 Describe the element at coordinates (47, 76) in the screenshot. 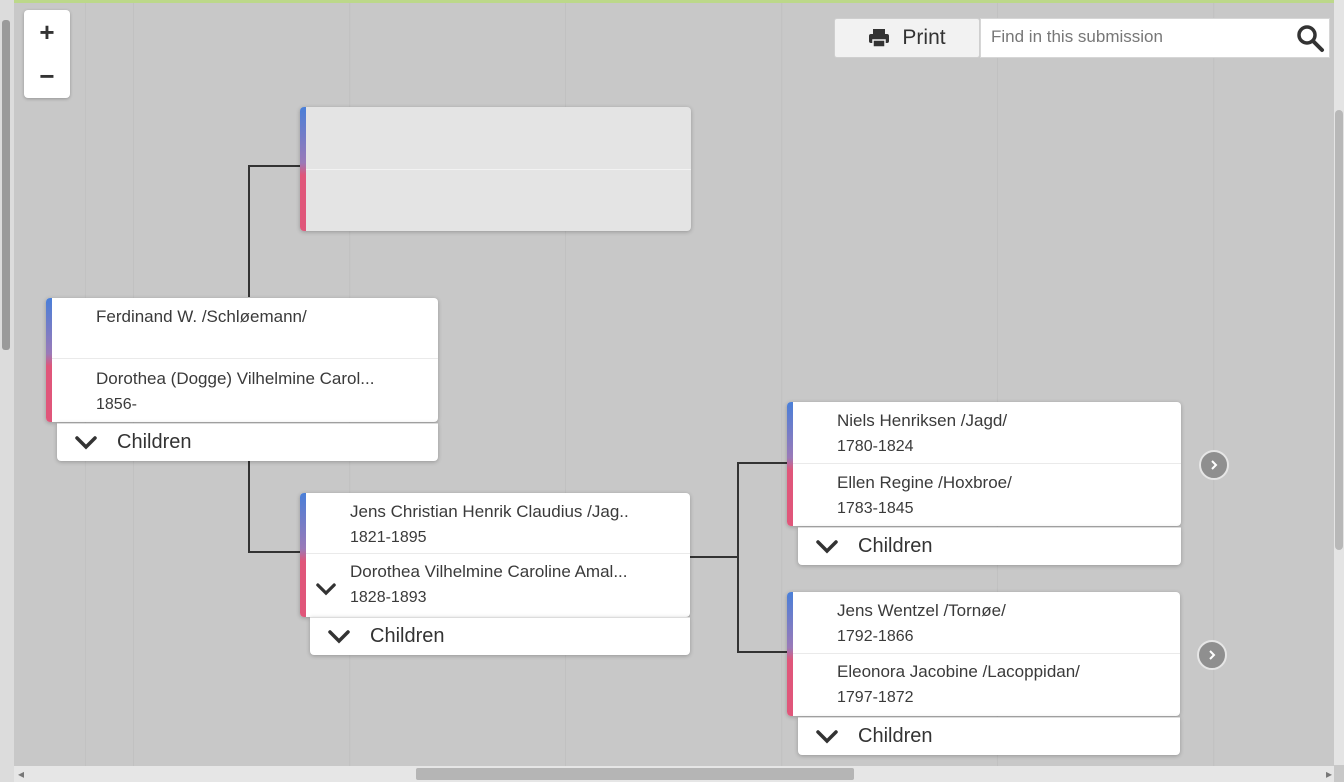

I see `zoom-out-button: −` at that location.